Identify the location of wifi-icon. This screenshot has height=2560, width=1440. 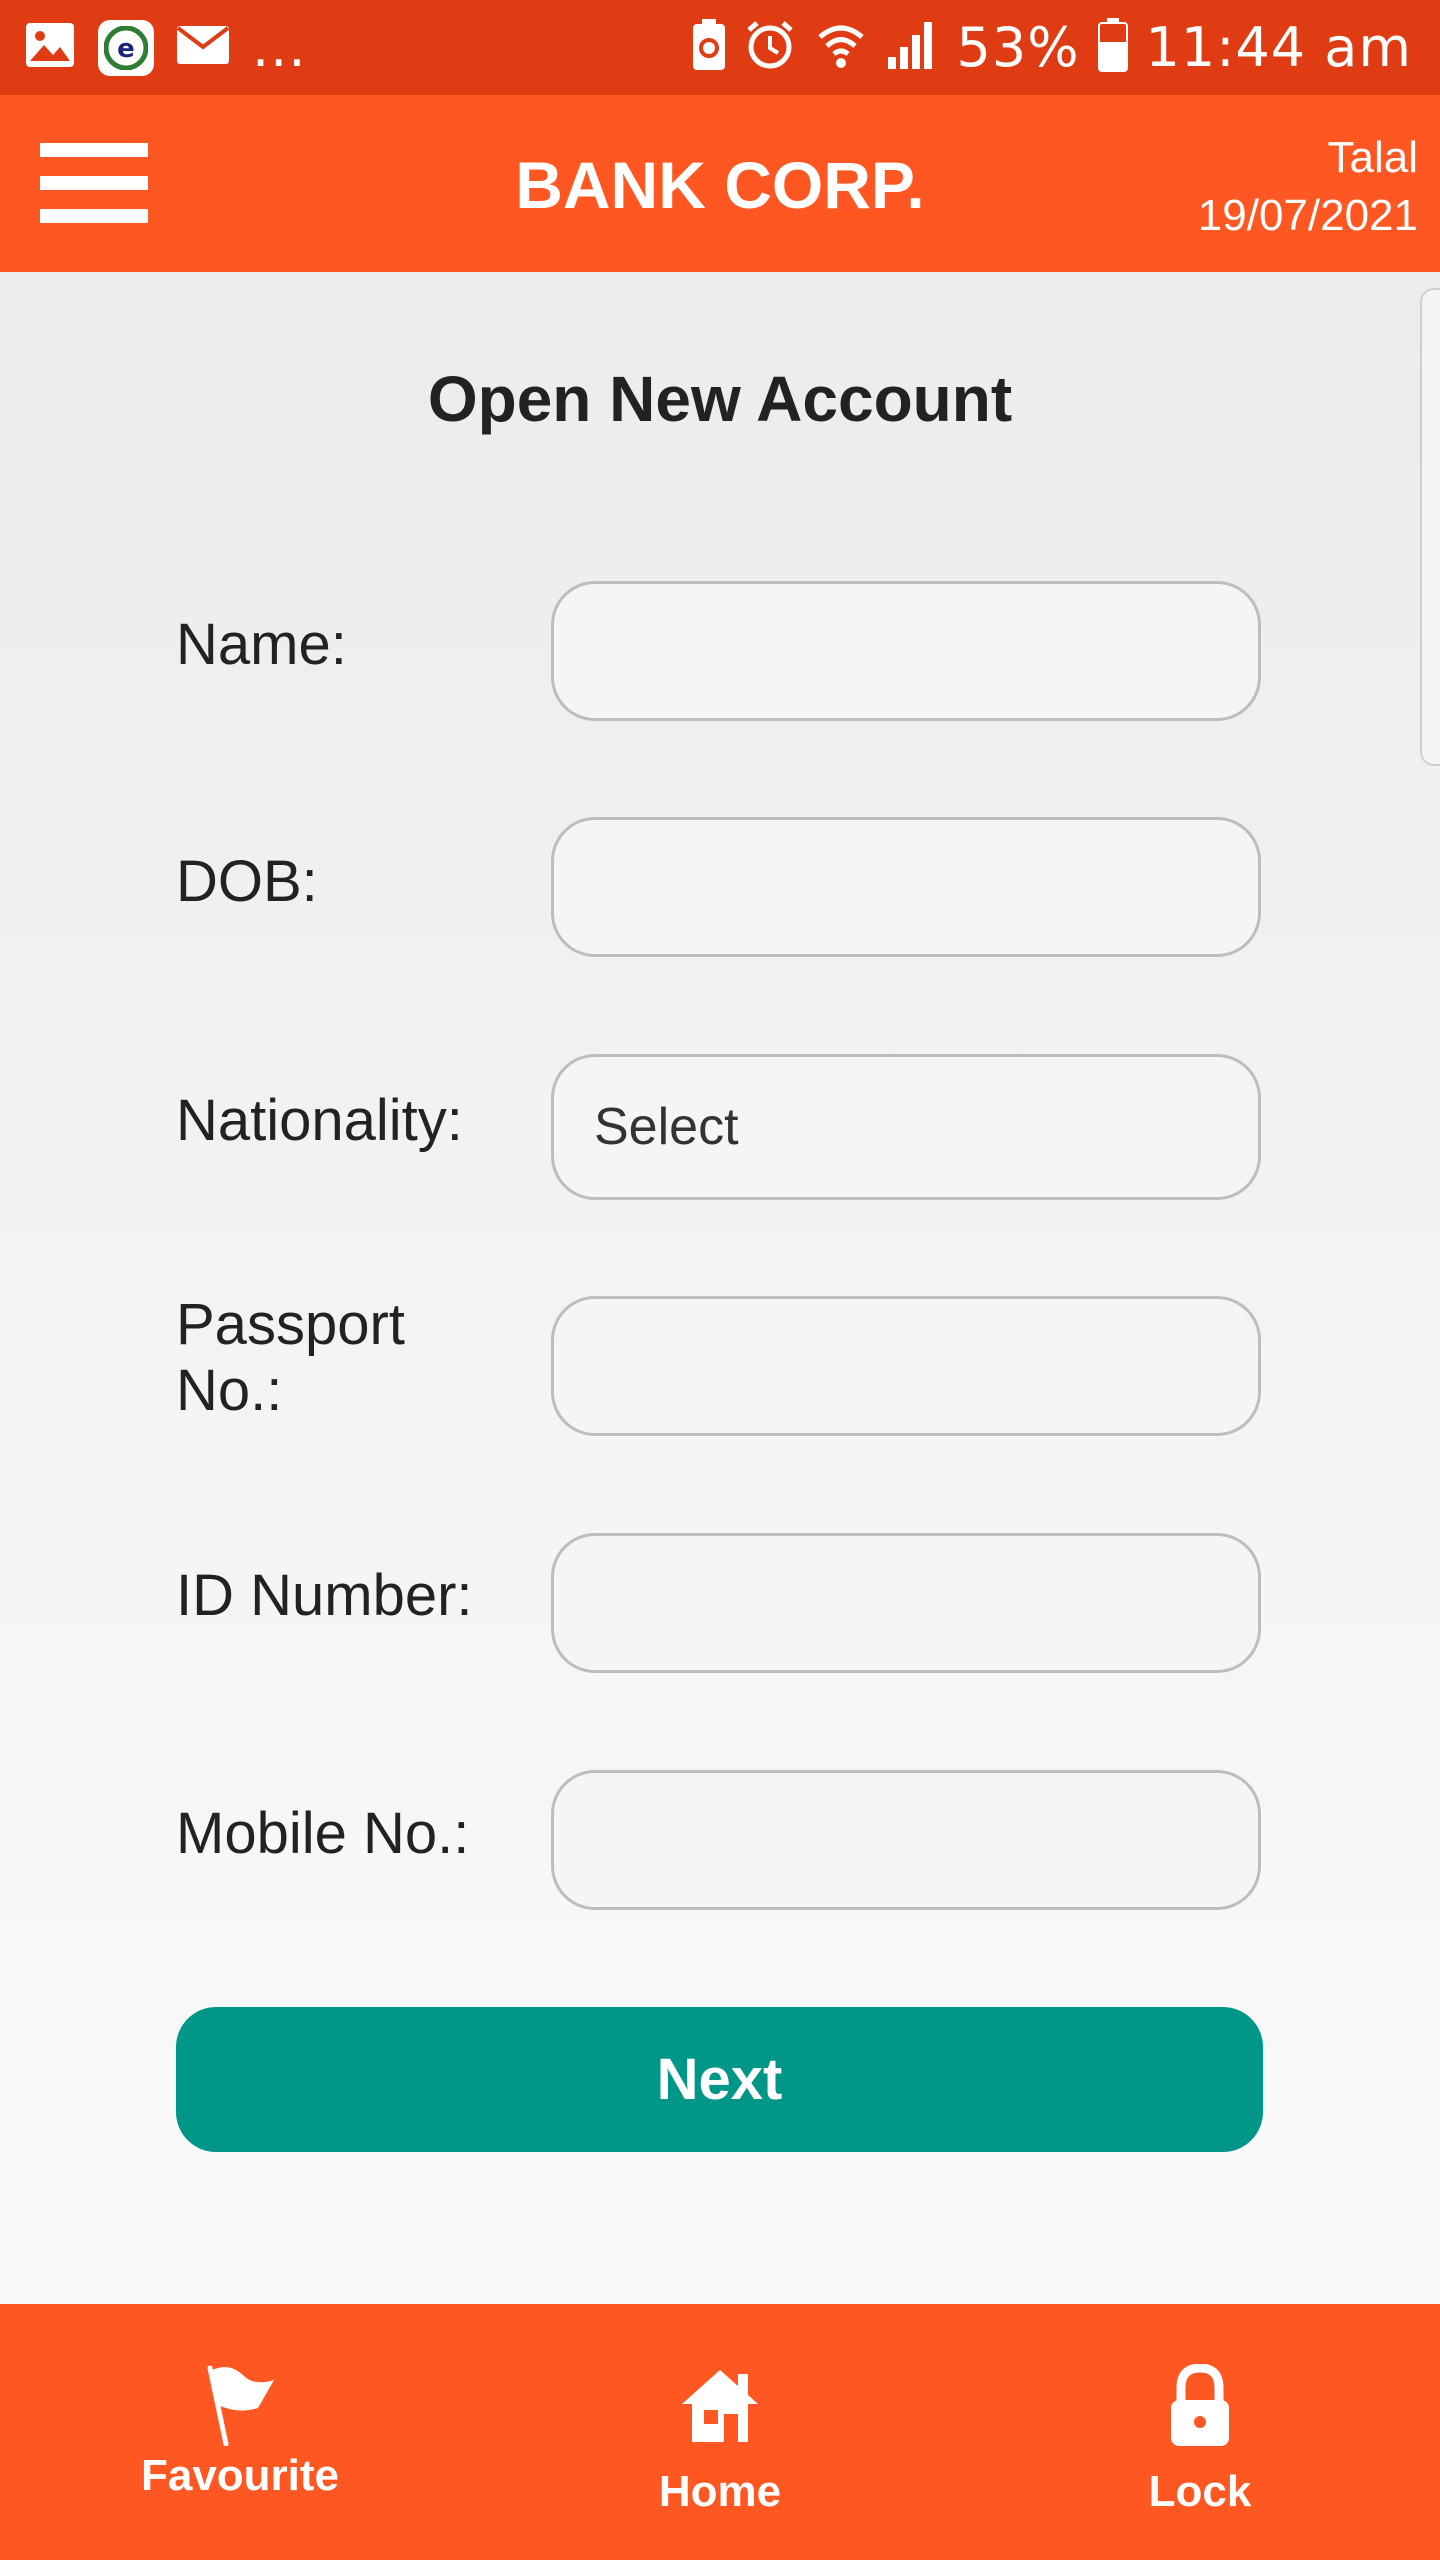
(841, 47).